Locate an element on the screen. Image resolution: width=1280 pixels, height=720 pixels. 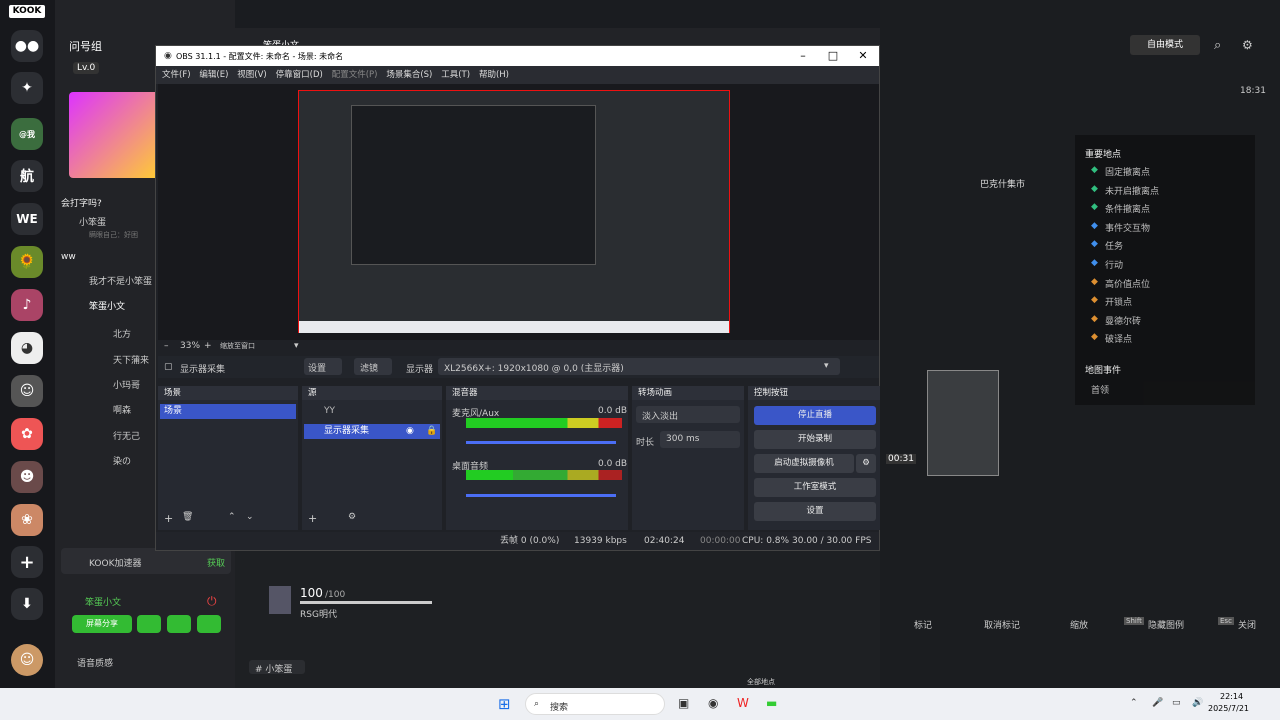
events-item: 首领 is located at coordinates (1100, 389).